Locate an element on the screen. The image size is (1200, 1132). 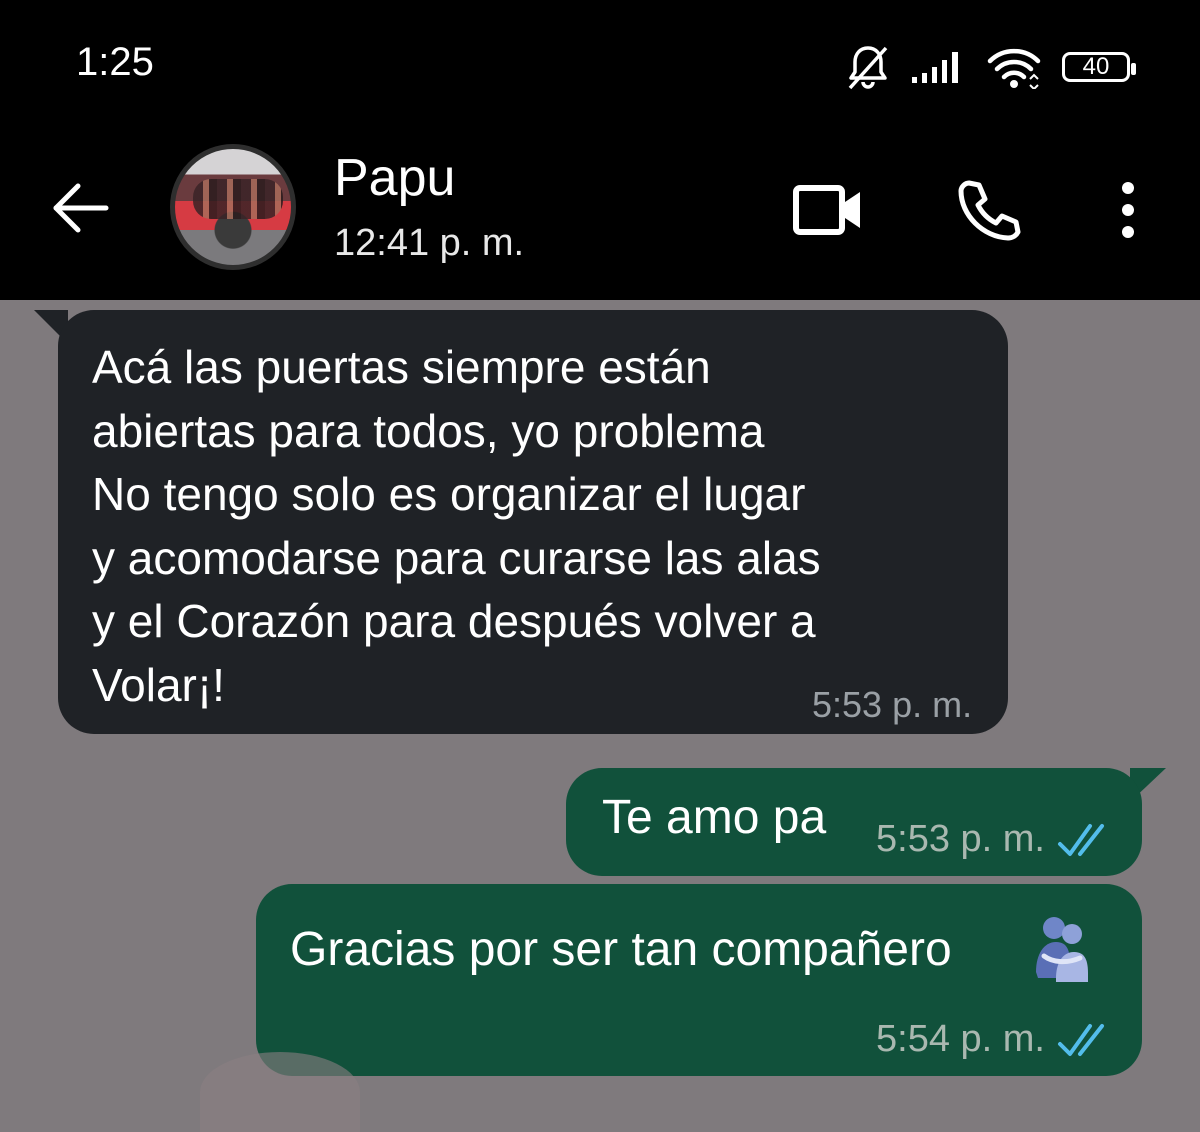
battery-level: 40 is located at coordinates (1096, 66).